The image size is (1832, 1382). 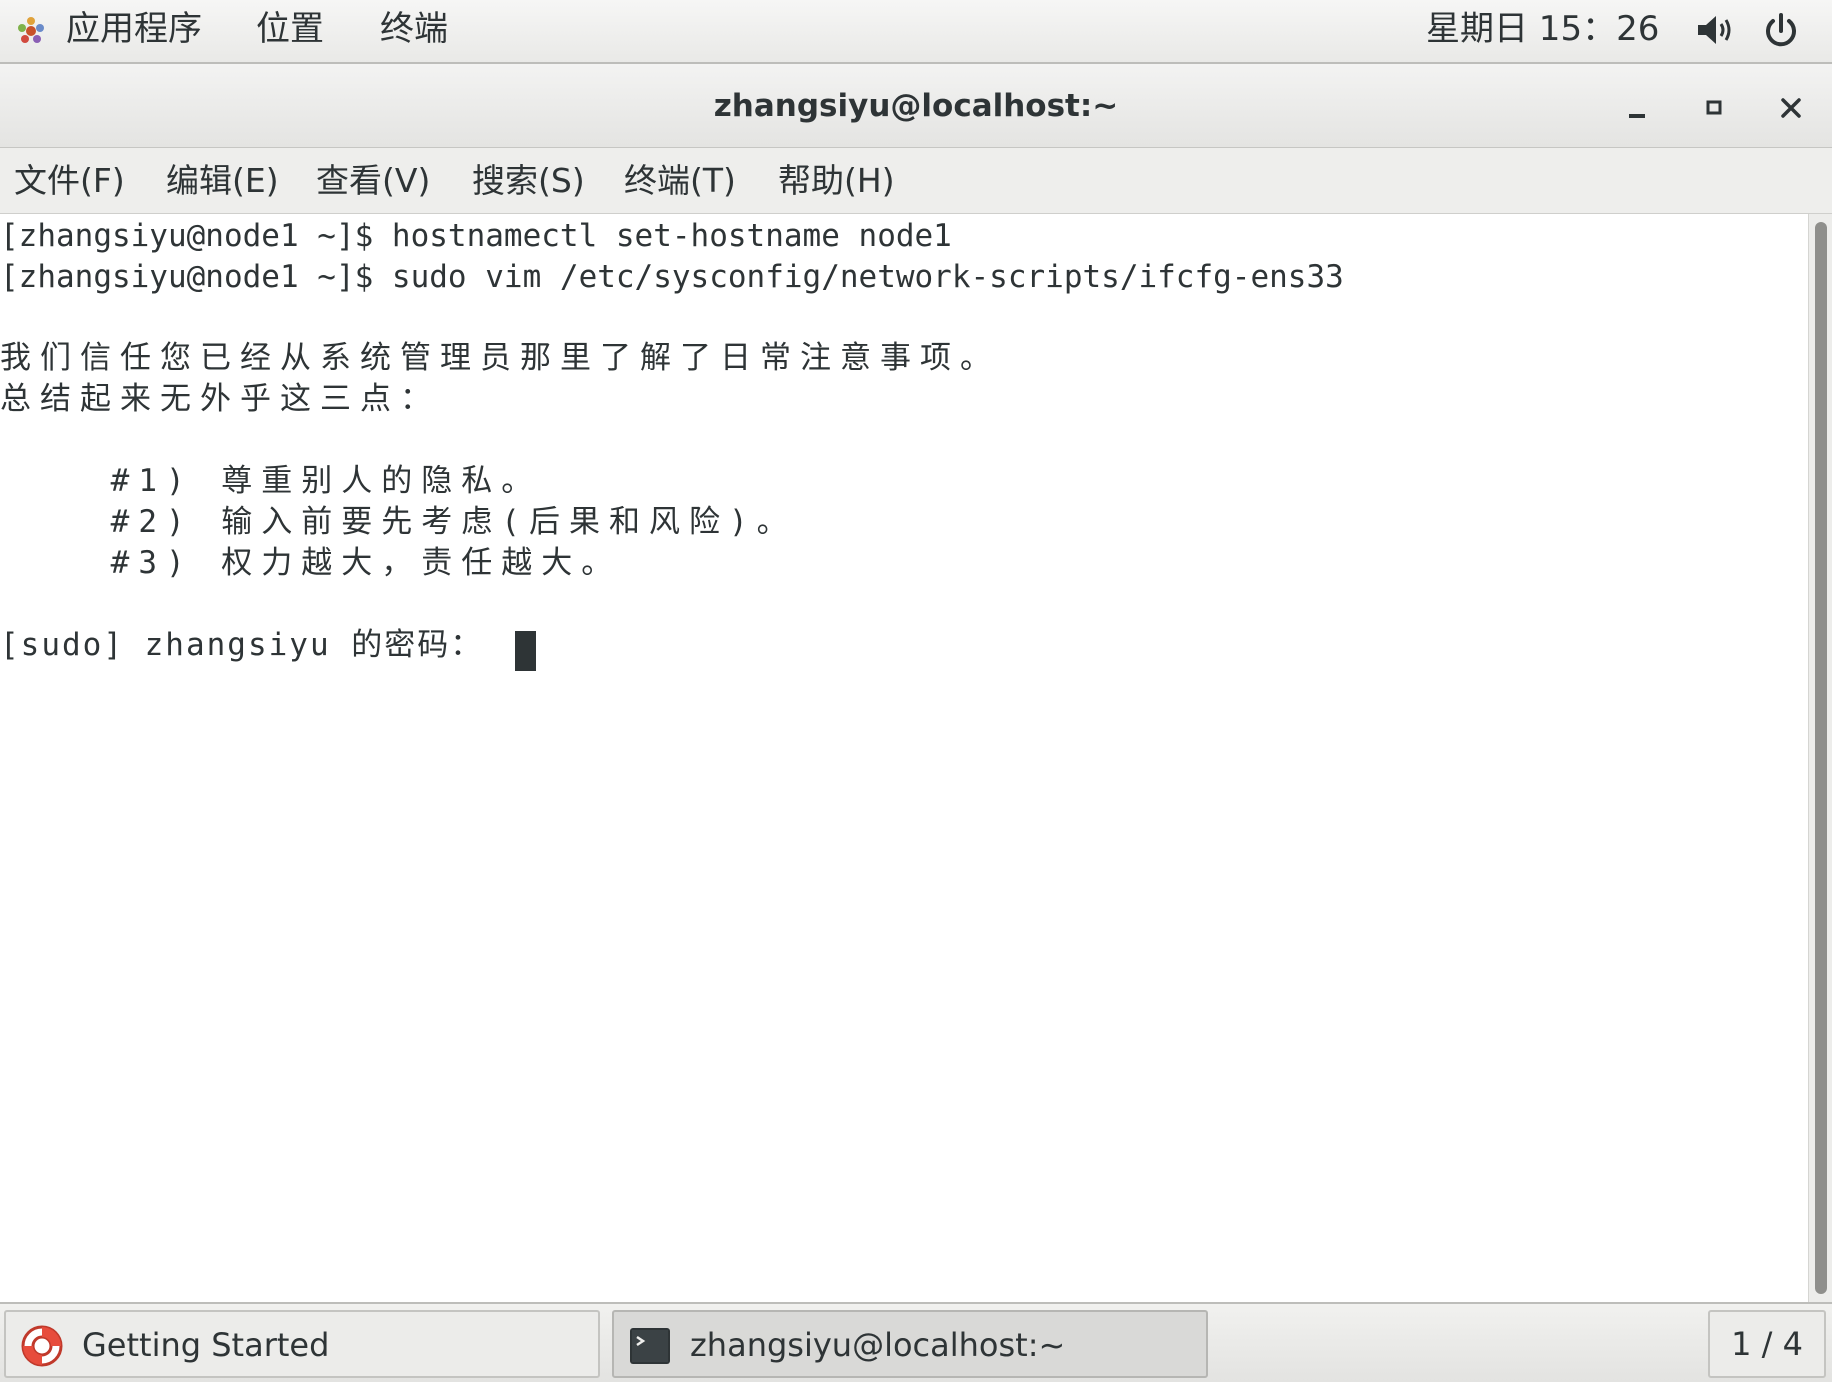 I want to click on menu-edit: 编辑(E), so click(x=222, y=181).